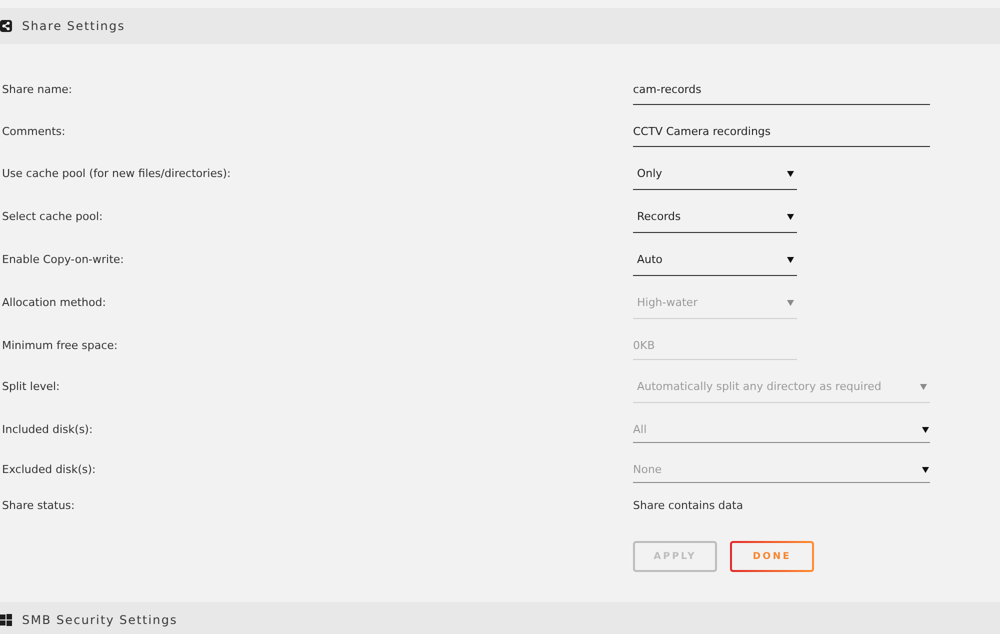 Image resolution: width=1000 pixels, height=634 pixels. What do you see at coordinates (781, 429) in the screenshot?
I see `dropdown: All` at bounding box center [781, 429].